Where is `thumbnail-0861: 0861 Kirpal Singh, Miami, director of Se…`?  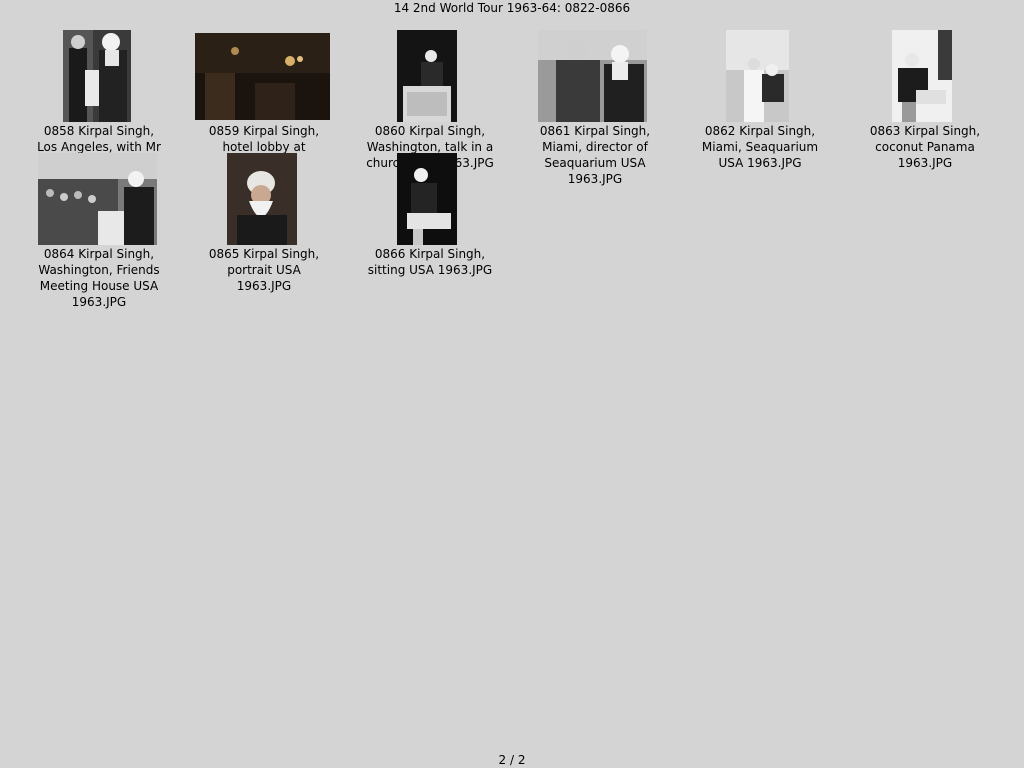 thumbnail-0861: 0861 Kirpal Singh, Miami, director of Se… is located at coordinates (595, 110).